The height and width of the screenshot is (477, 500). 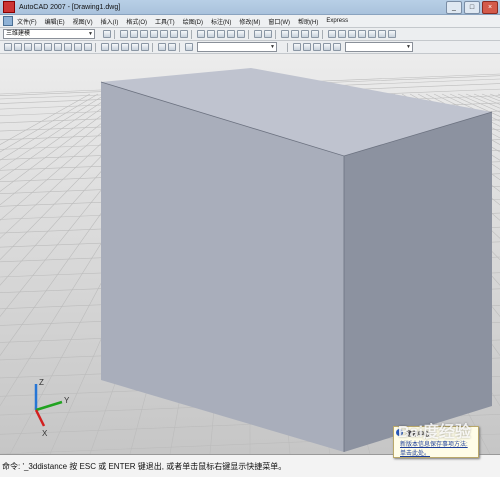 I want to click on workspace-value: 三维建模, so click(x=18, y=34).